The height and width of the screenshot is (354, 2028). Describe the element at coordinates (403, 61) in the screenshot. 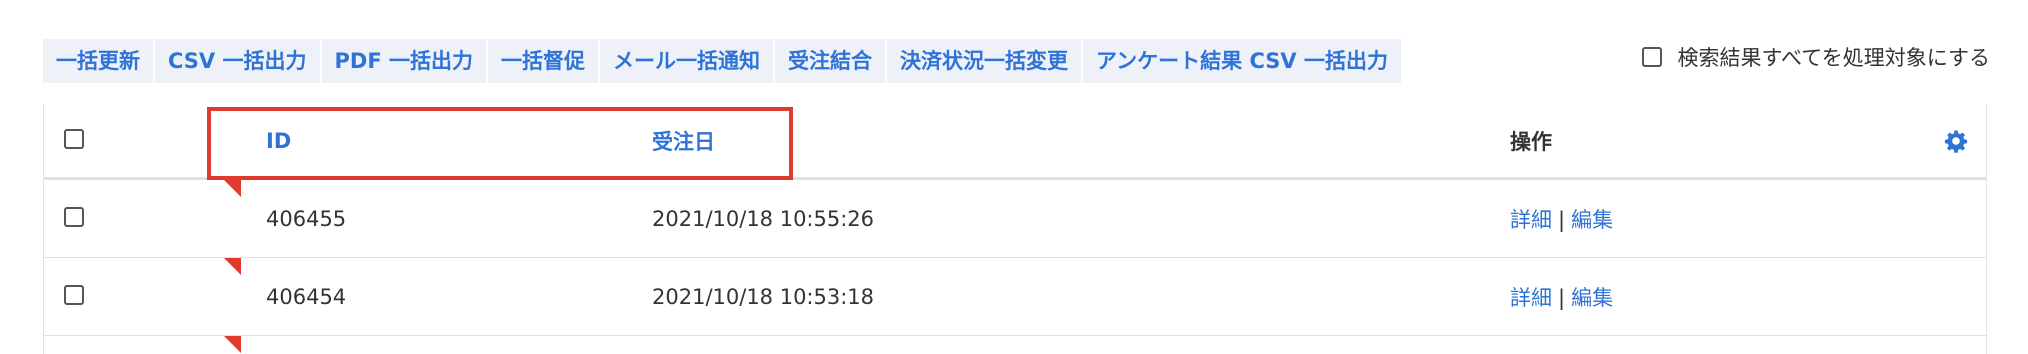

I see `pdf-export-button: PDF 一括出力` at that location.